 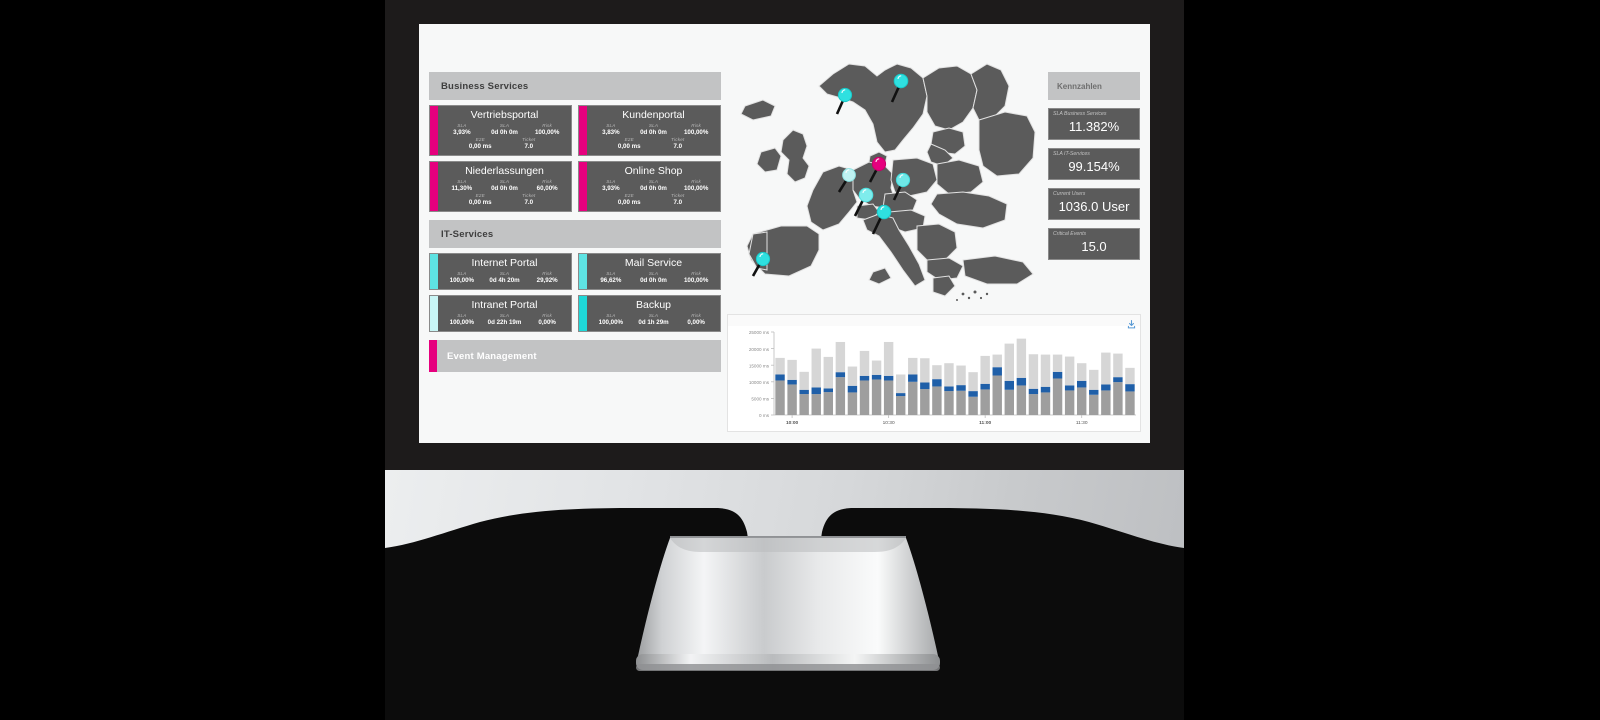 I want to click on kpi-card-current-users: Current Users 1036.0 User, so click(x=1094, y=204).